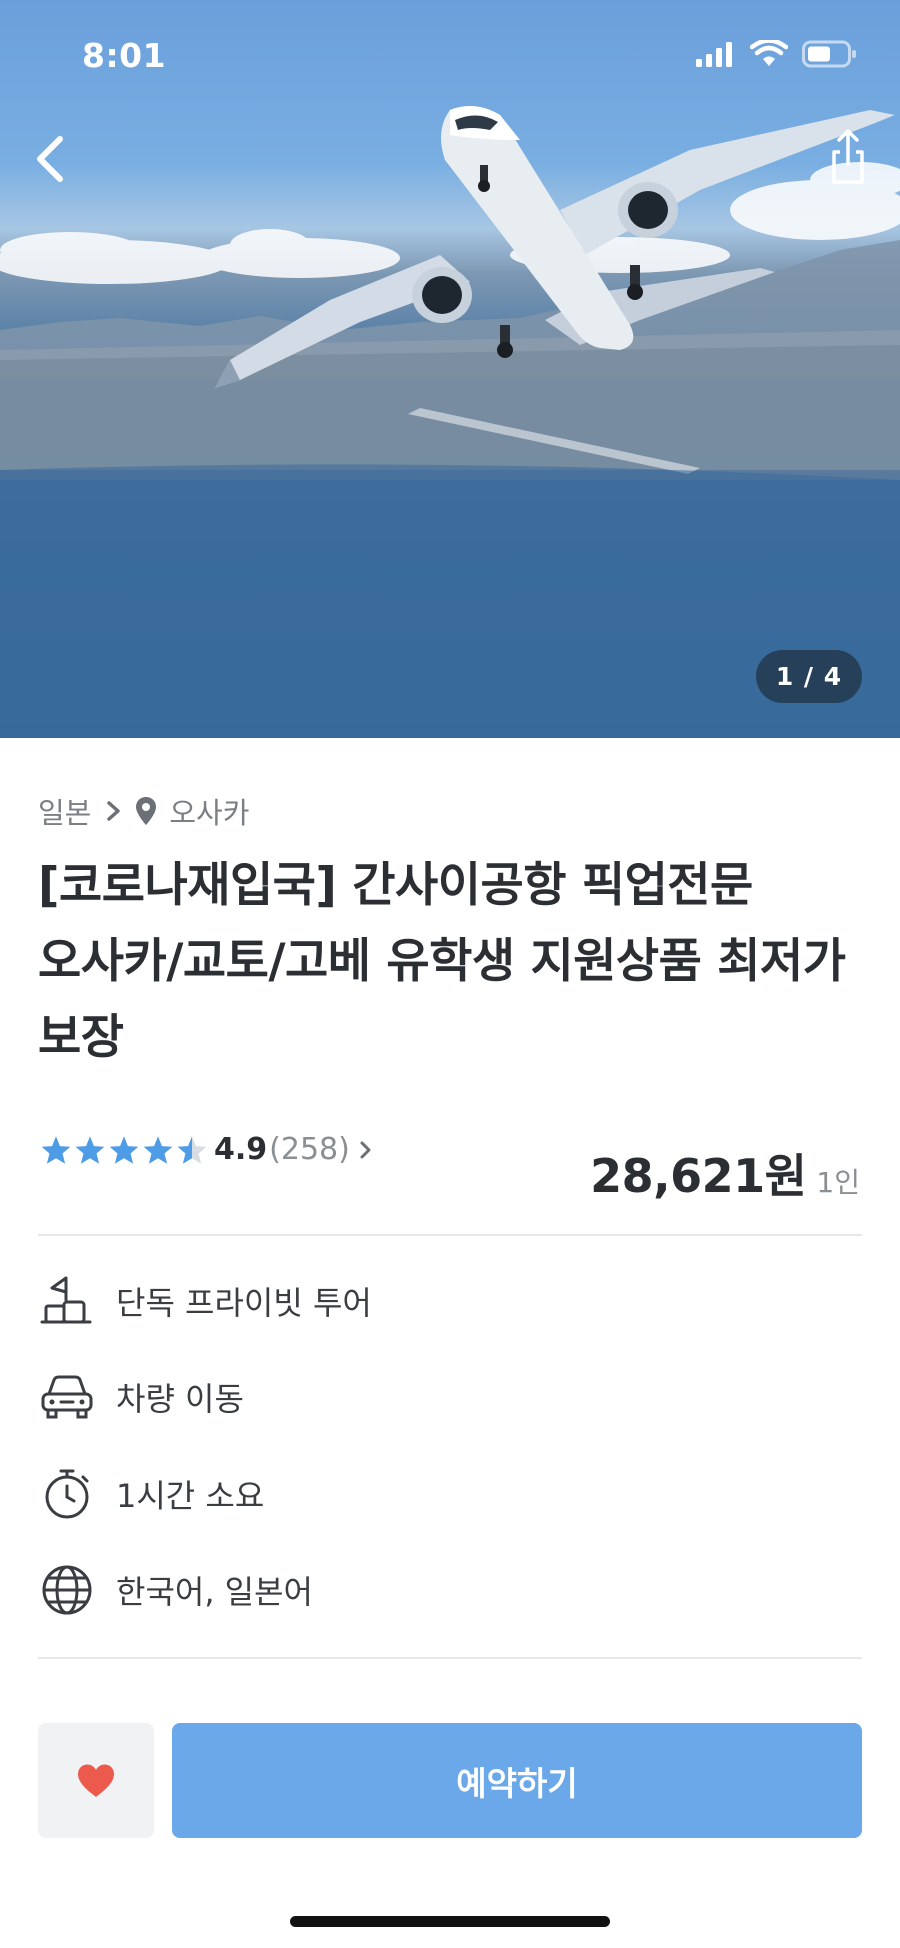 Image resolution: width=900 pixels, height=1948 pixels. Describe the element at coordinates (67, 1397) in the screenshot. I see `car-icon` at that location.